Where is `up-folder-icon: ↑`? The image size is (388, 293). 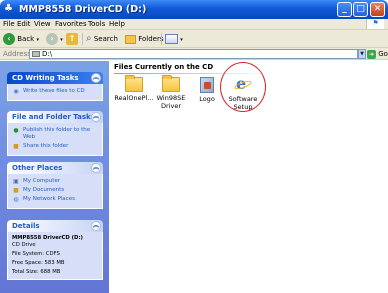
up-folder-icon: ↑ is located at coordinates (72, 39).